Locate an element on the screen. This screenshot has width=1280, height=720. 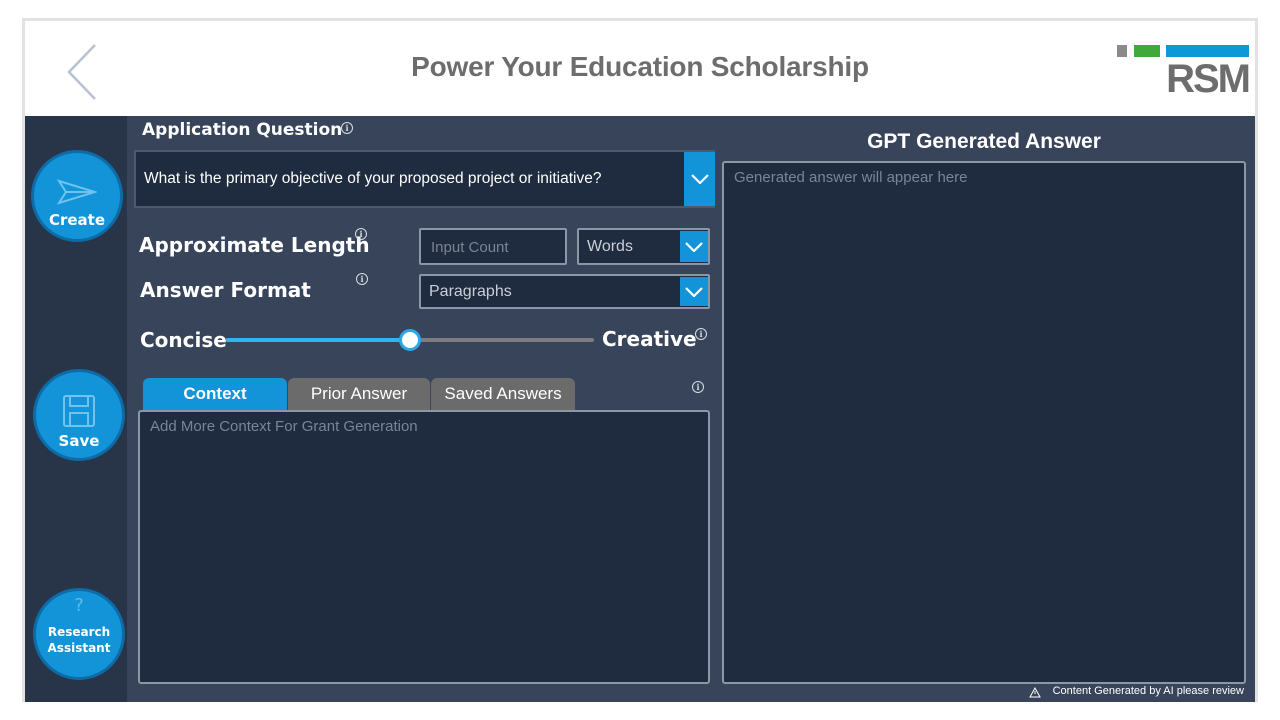
length-count-placeholder: Input Count is located at coordinates (470, 247).